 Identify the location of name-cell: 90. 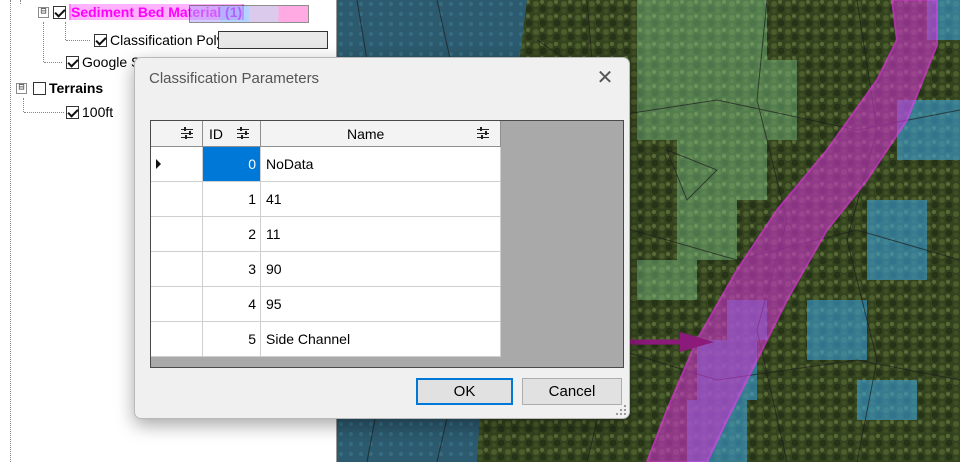
(381, 269).